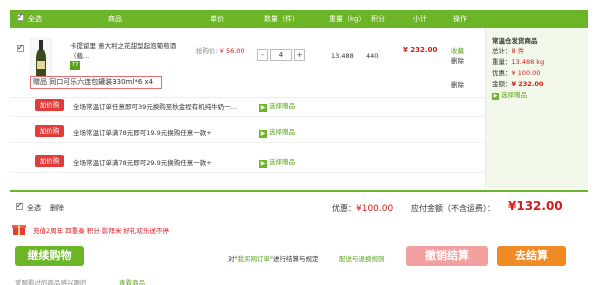 The image size is (610, 285). Describe the element at coordinates (208, 51) in the screenshot. I see `price-label: 抢购价:` at that location.